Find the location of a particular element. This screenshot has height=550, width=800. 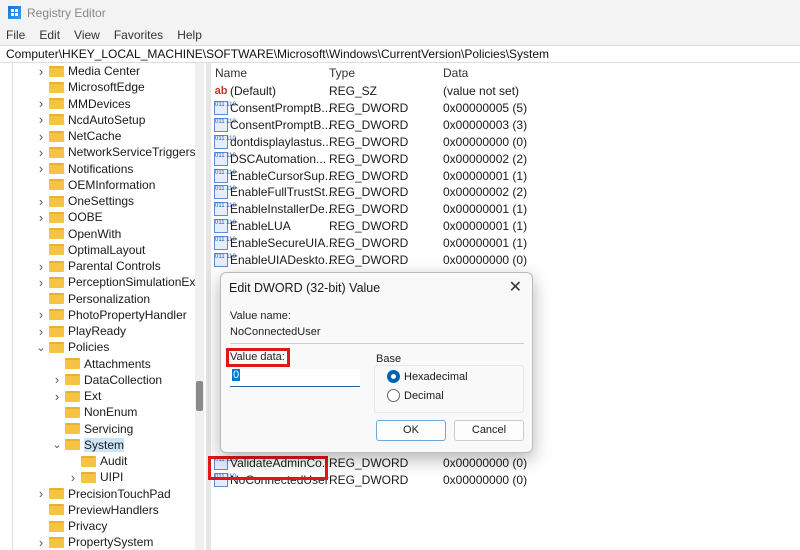

tree-item: OpenWith is located at coordinates (78, 234).